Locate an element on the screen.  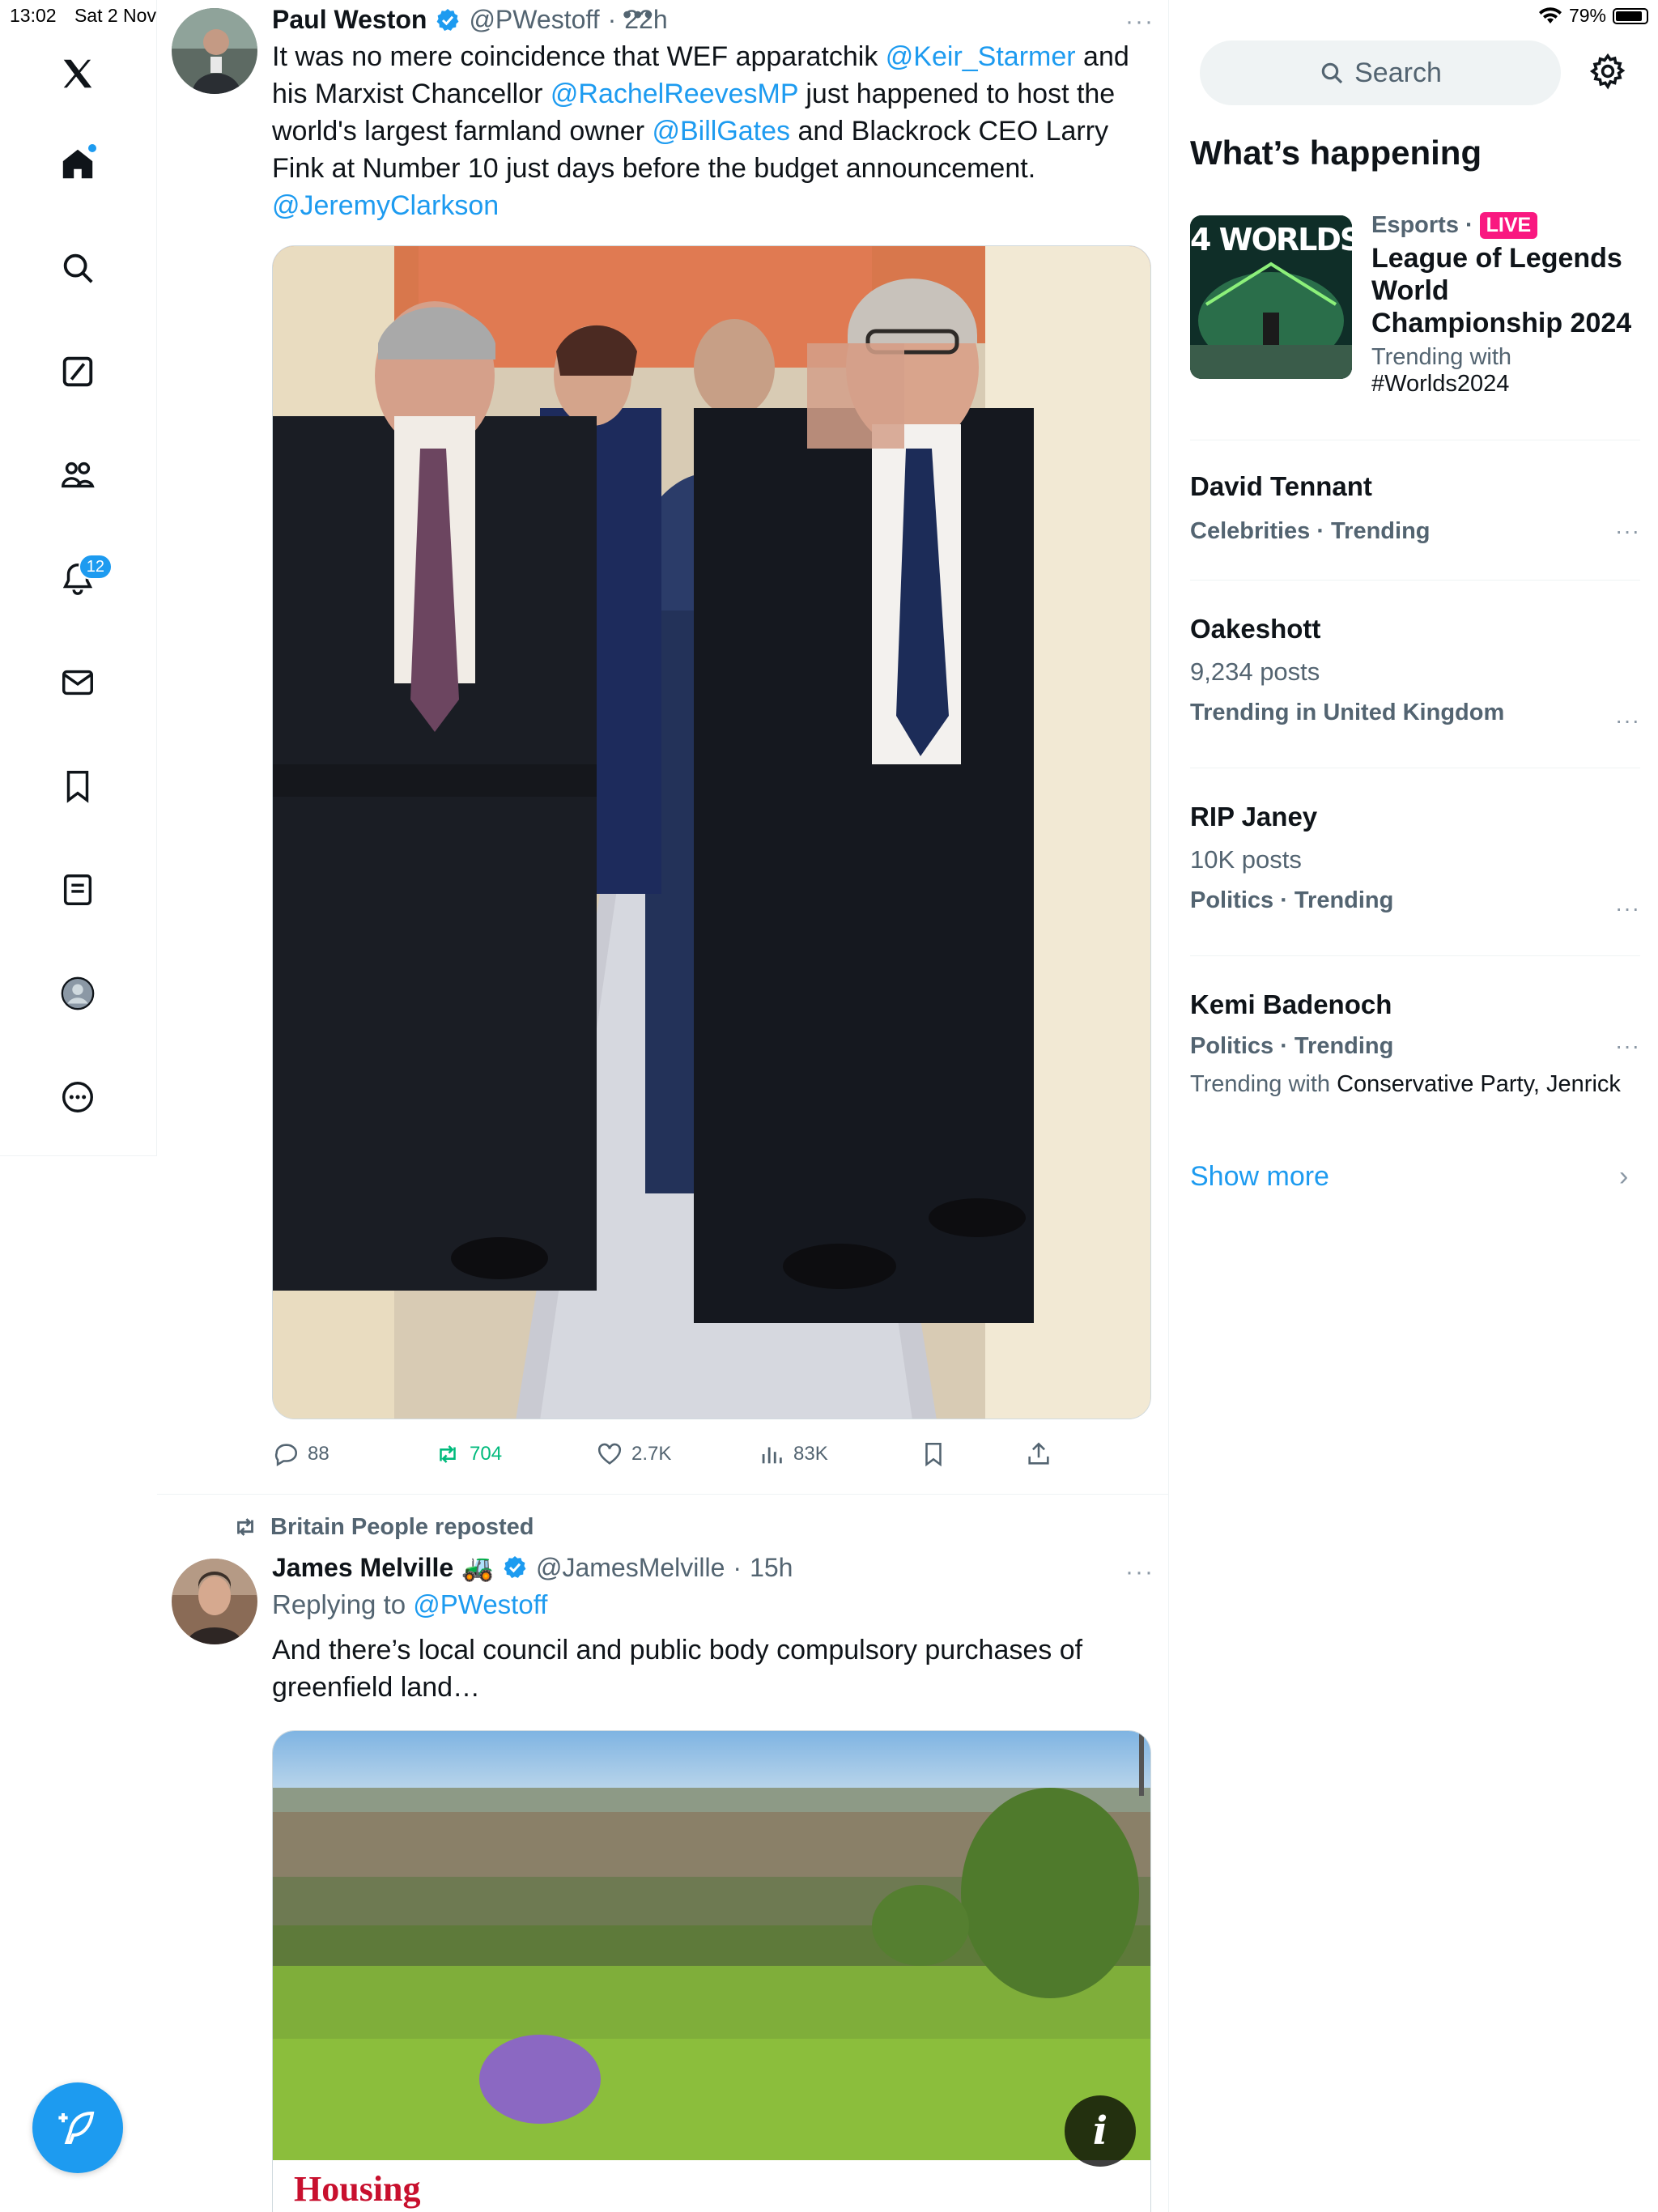
divider is located at coordinates (1415, 581).